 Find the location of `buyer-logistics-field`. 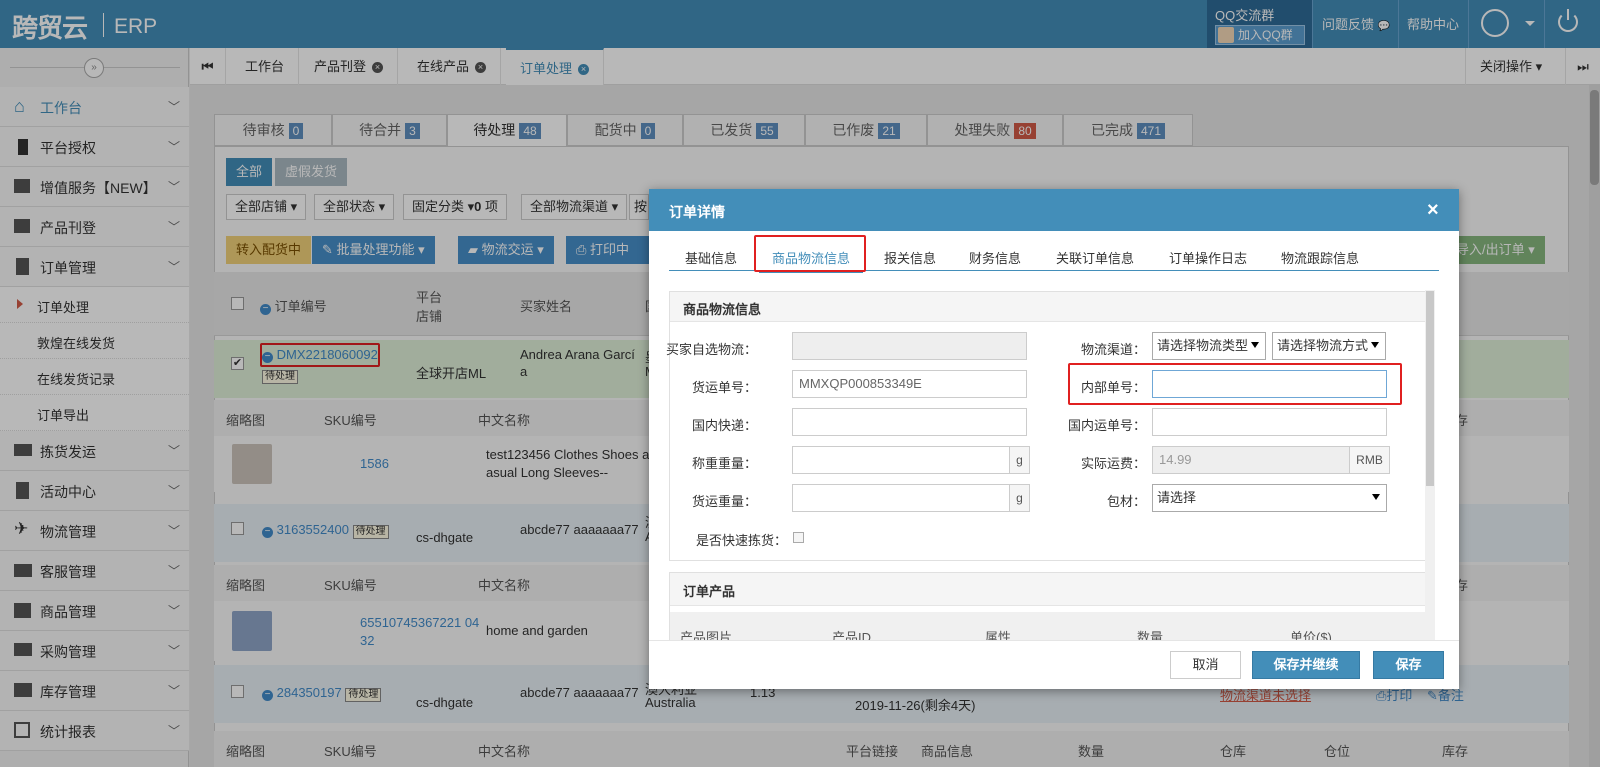

buyer-logistics-field is located at coordinates (909, 346).